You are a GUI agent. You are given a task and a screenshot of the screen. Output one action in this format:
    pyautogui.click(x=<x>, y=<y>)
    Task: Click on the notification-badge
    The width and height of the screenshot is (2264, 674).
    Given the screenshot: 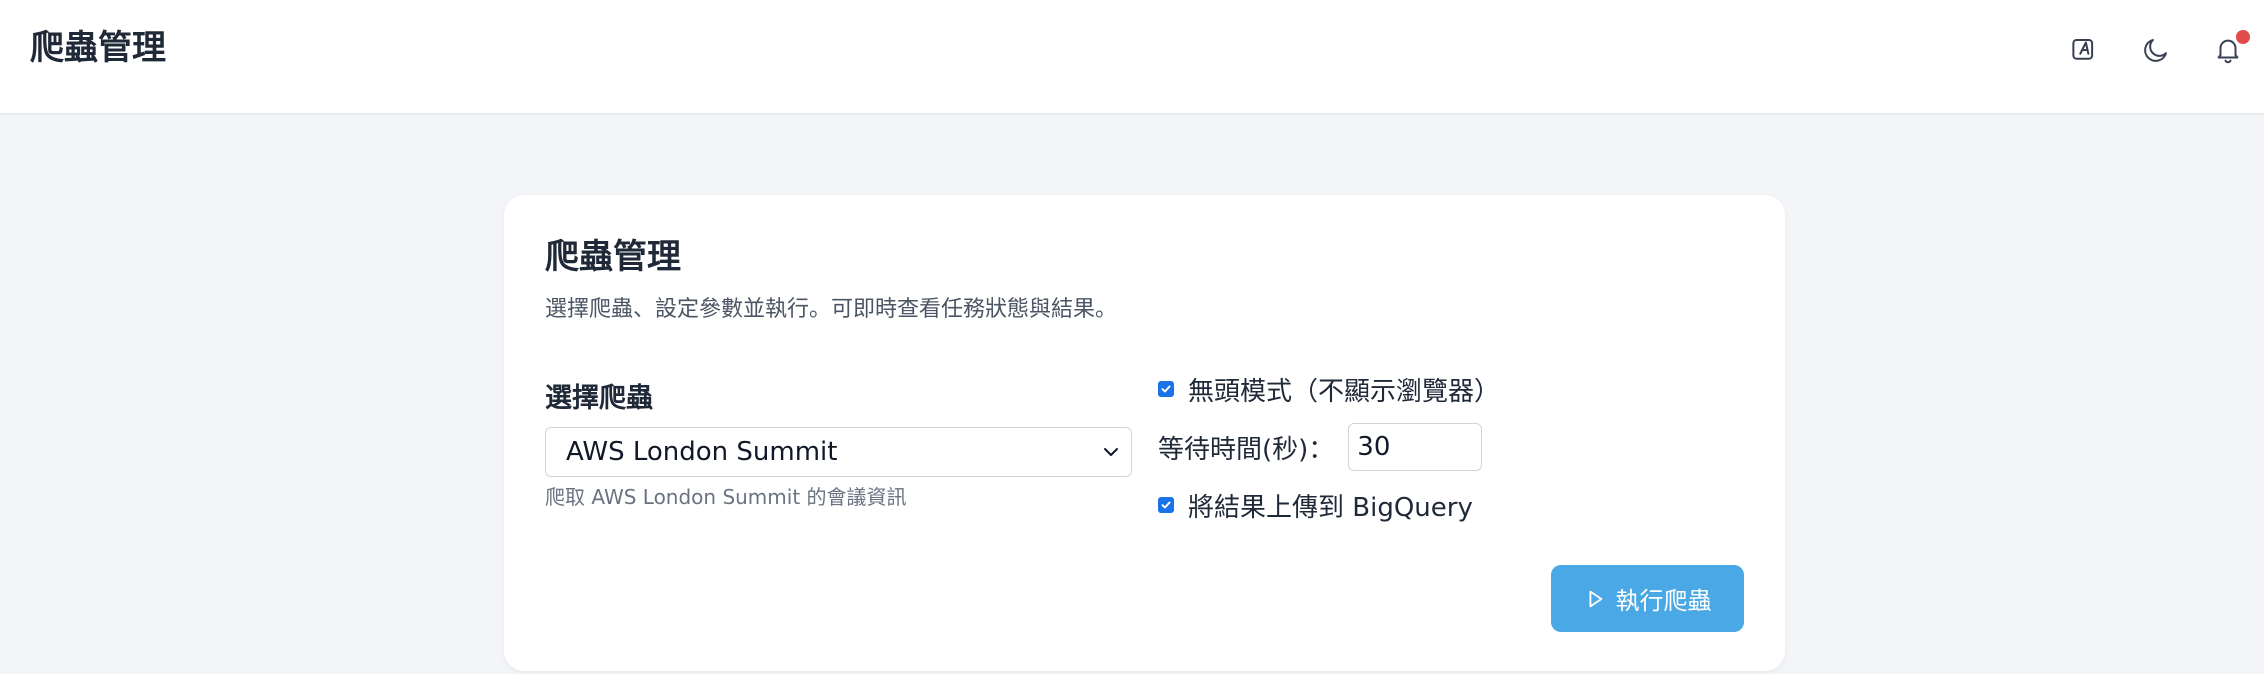 What is the action you would take?
    pyautogui.click(x=2243, y=37)
    